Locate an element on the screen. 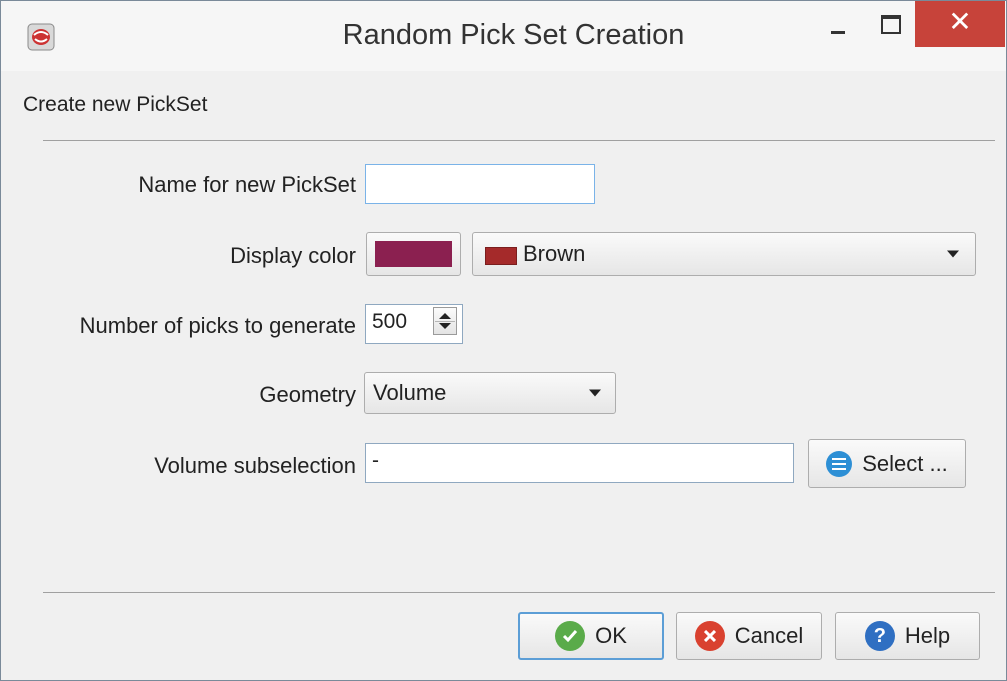 The height and width of the screenshot is (681, 1007). cancel-button: Cancel is located at coordinates (749, 636).